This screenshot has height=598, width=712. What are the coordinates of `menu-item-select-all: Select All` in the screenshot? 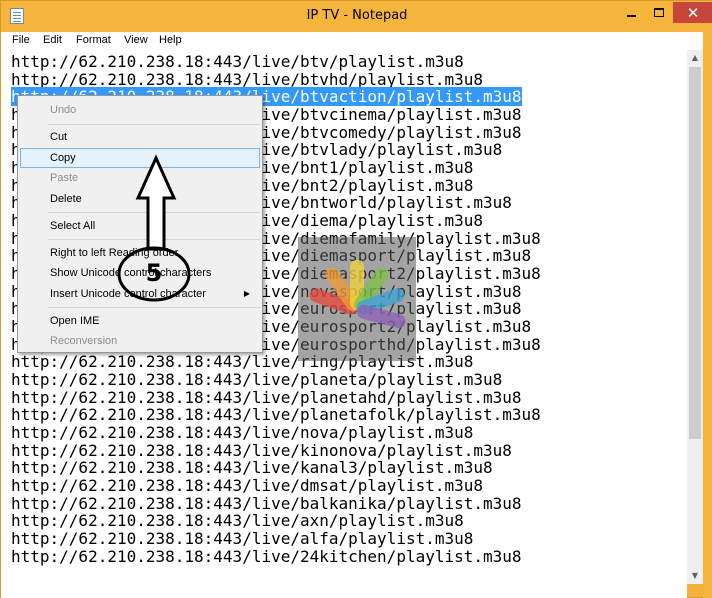 It's located at (140, 226).